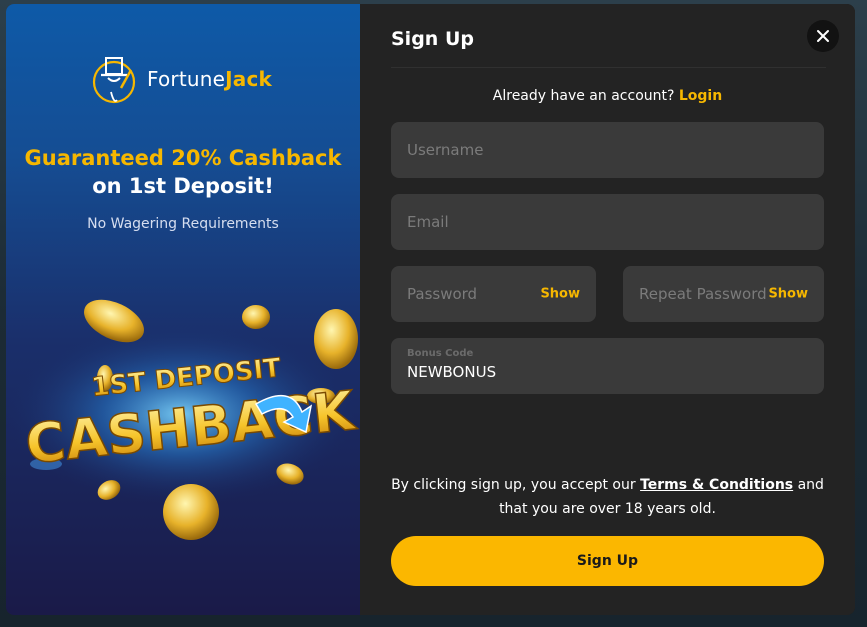  I want to click on brand-logo: FortuneJack, so click(181, 79).